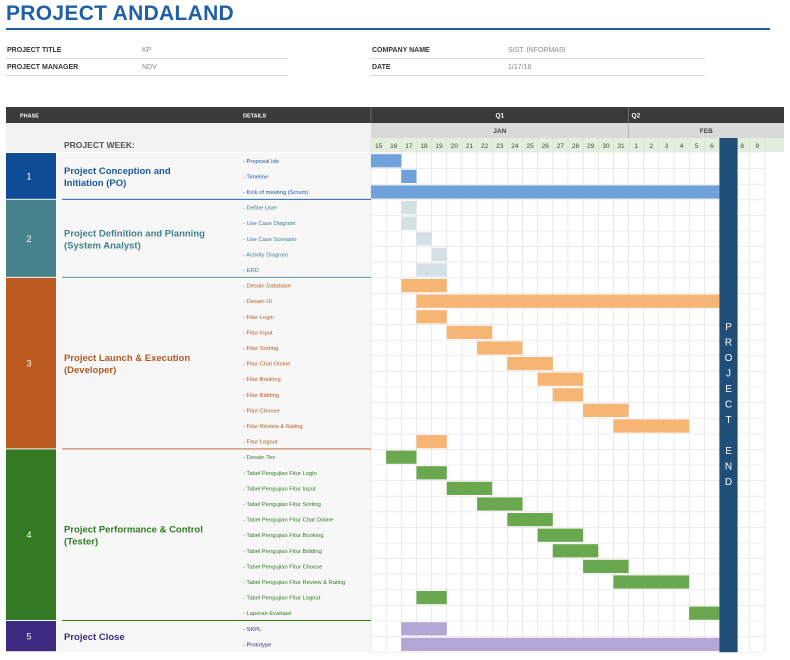 The image size is (790, 660). What do you see at coordinates (470, 146) in the screenshot?
I see `day-tick-label: 21` at bounding box center [470, 146].